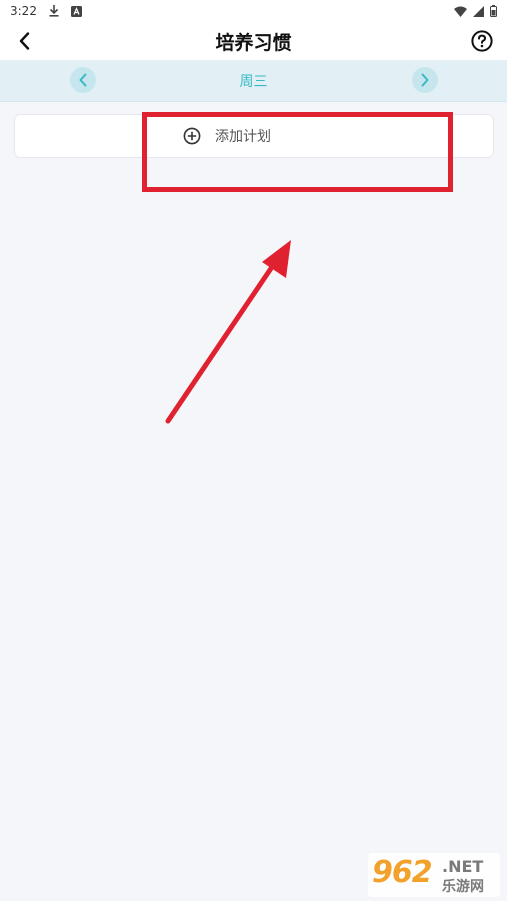  What do you see at coordinates (192, 136) in the screenshot?
I see `plus-circle-icon` at bounding box center [192, 136].